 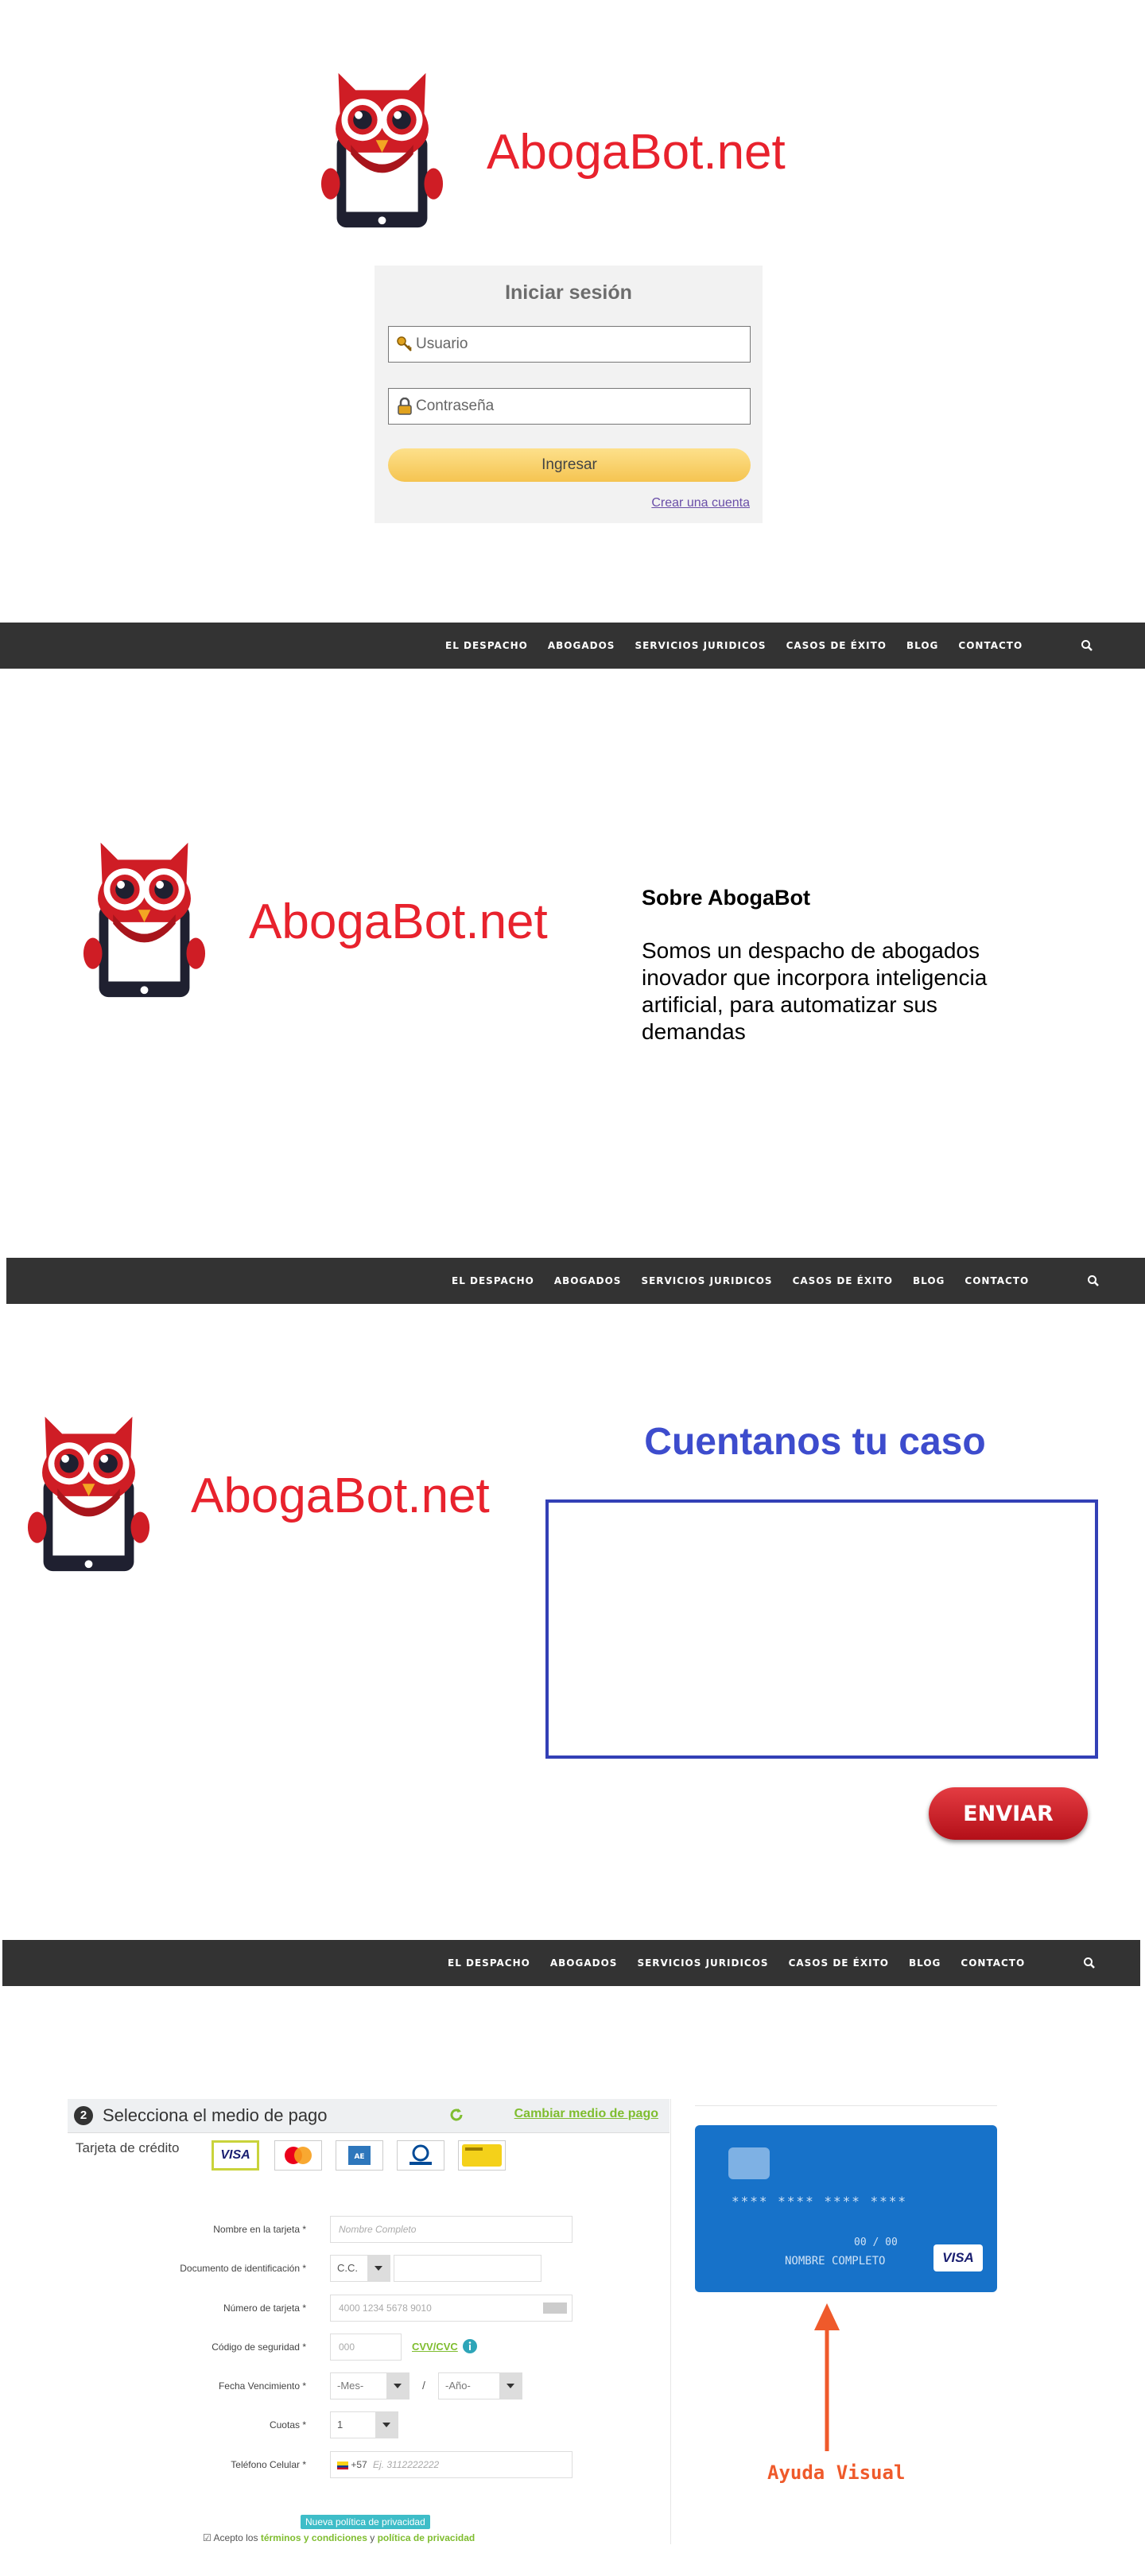 What do you see at coordinates (451, 2464) in the screenshot?
I see `phone-input: +57 Ej. 3112222222` at bounding box center [451, 2464].